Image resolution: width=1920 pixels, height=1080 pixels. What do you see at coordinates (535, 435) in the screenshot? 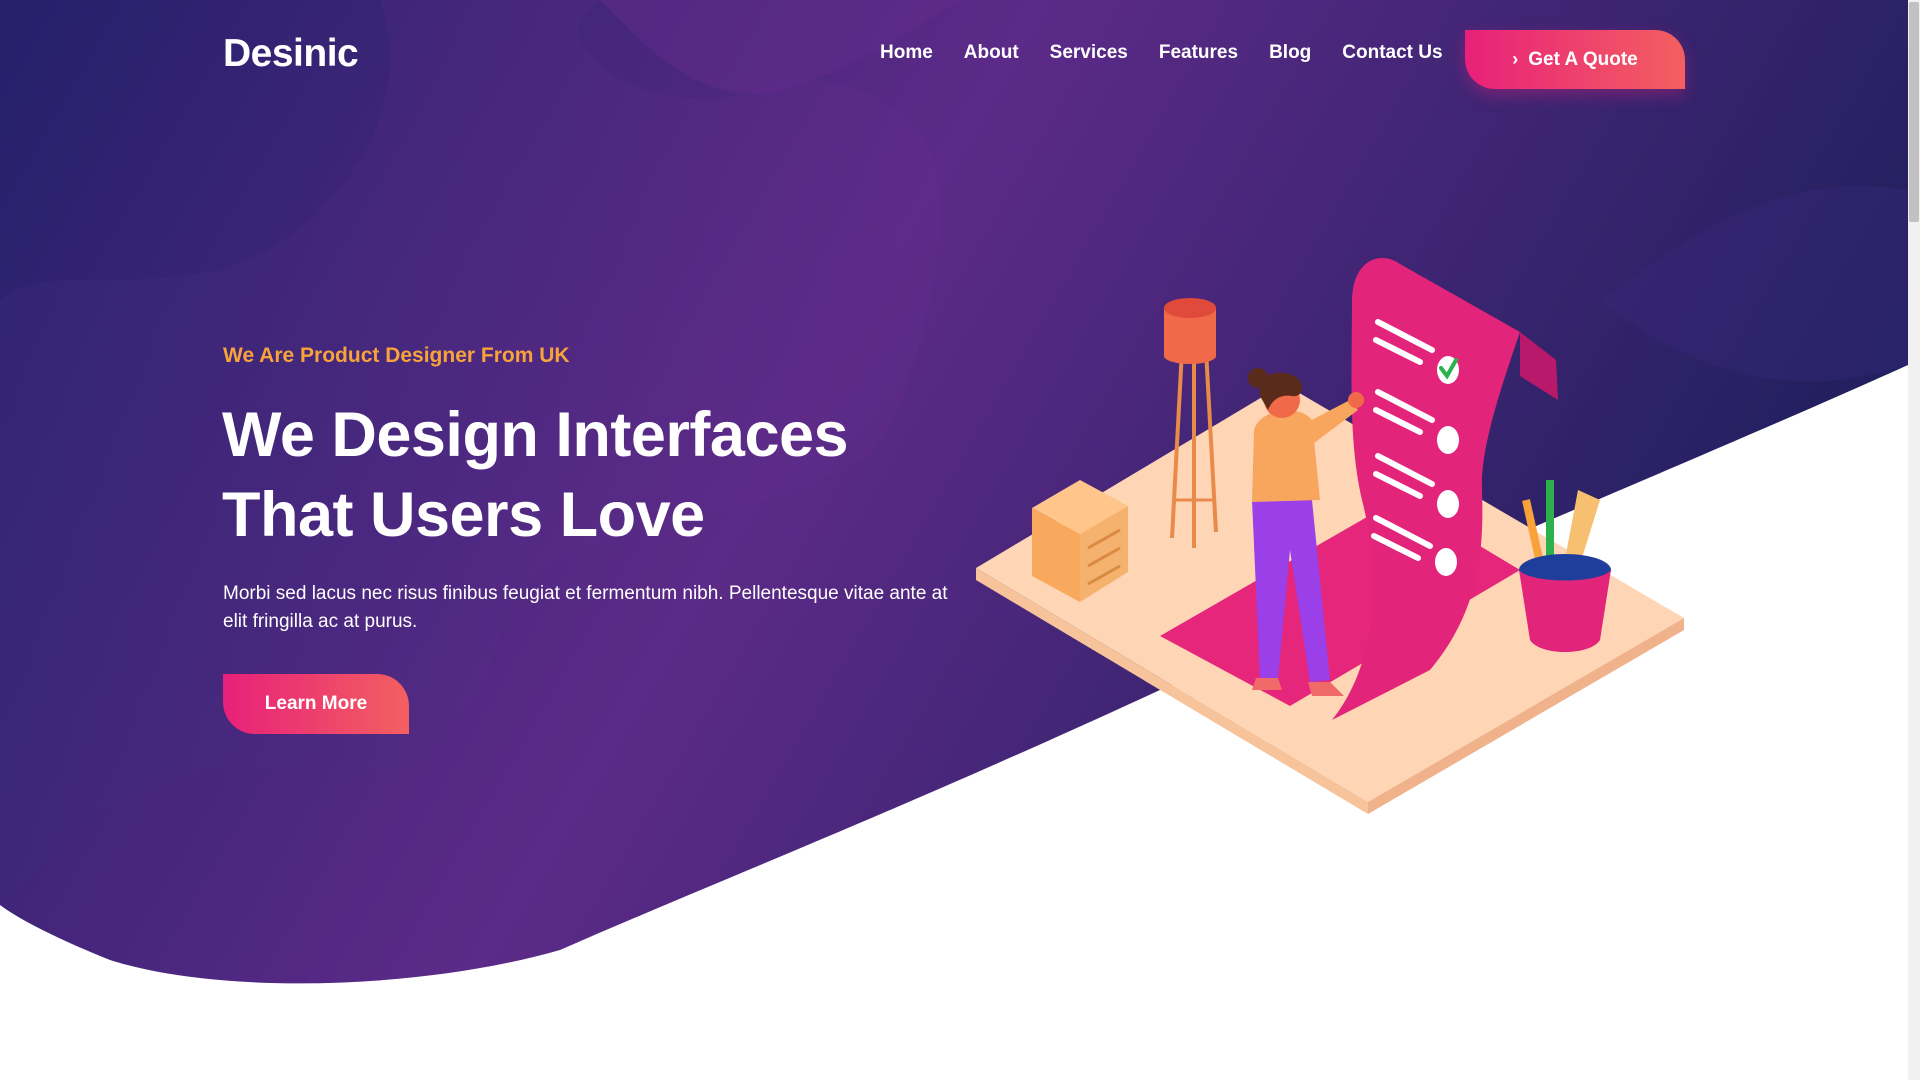
I see `hero-headline-line-1: We Design Interfaces` at bounding box center [535, 435].